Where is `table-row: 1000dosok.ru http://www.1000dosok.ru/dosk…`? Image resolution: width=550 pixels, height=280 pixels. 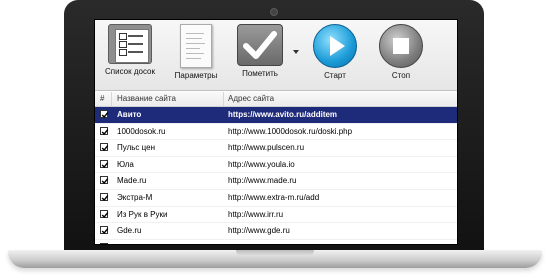 table-row: 1000dosok.ru http://www.1000dosok.ru/dosk… is located at coordinates (276, 132).